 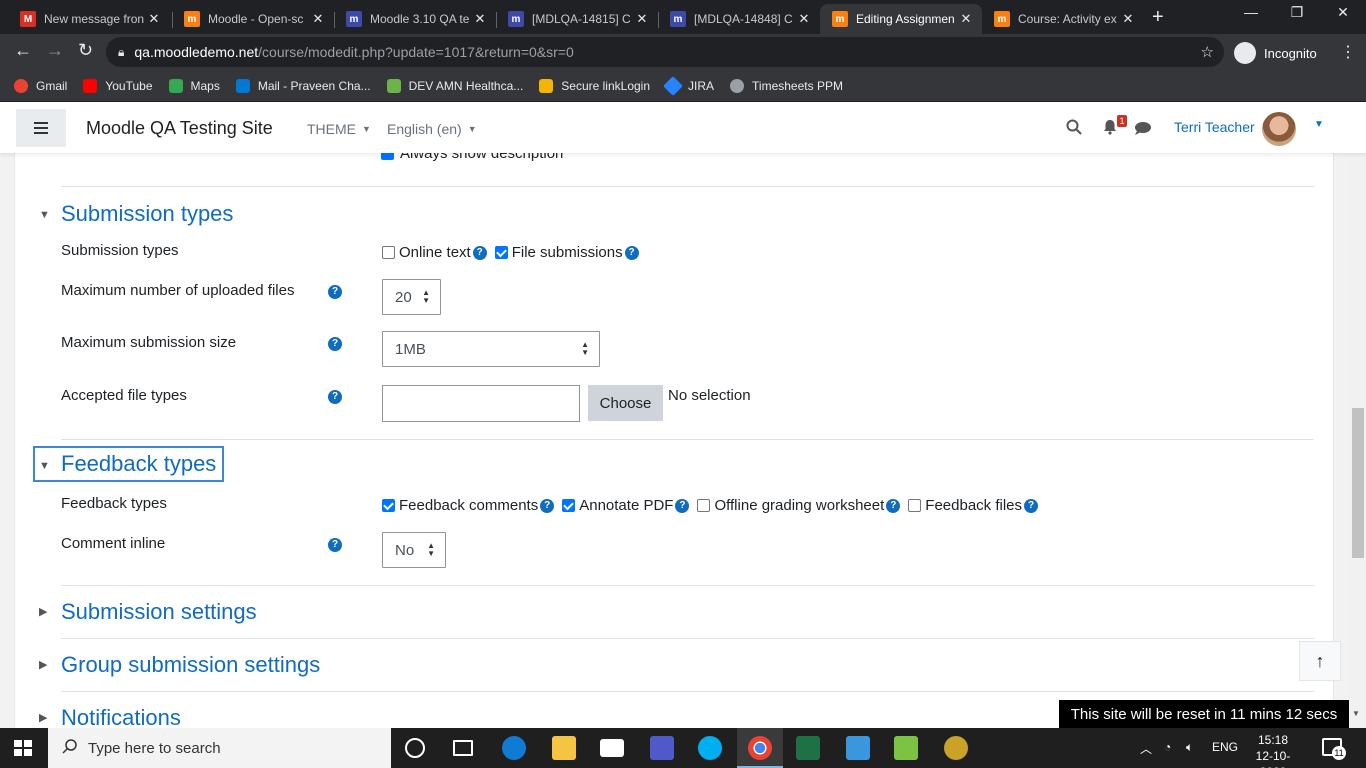 What do you see at coordinates (148, 612) in the screenshot?
I see `submission-settings-heading: ▶ Submission settings` at bounding box center [148, 612].